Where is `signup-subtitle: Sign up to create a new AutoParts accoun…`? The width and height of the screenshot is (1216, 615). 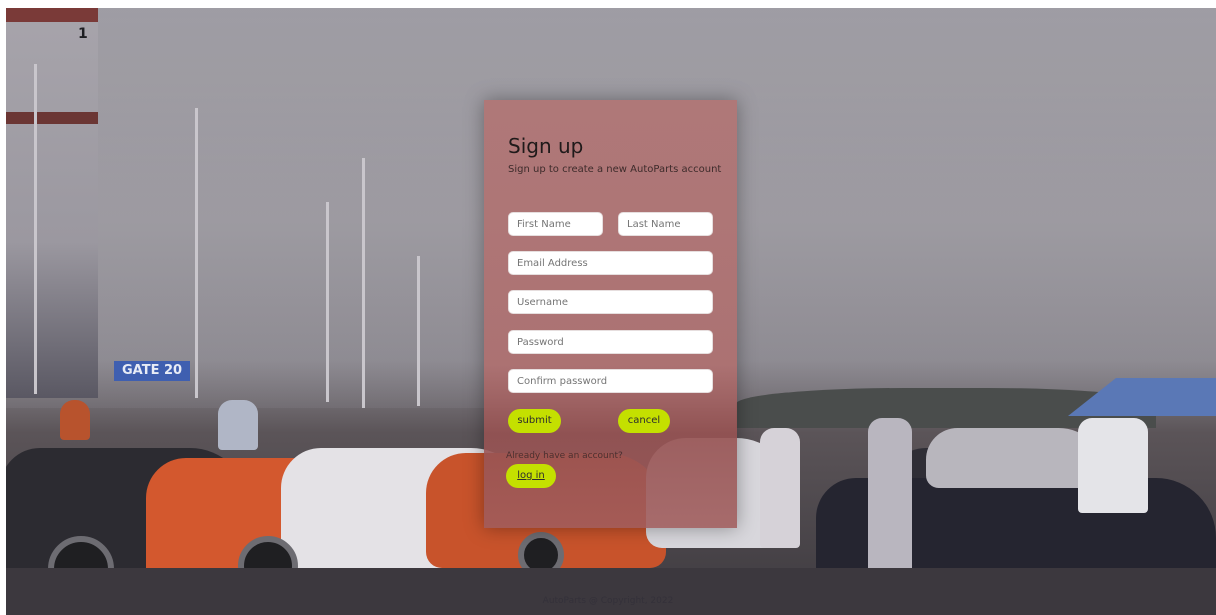
signup-subtitle: Sign up to create a new AutoParts accoun… is located at coordinates (615, 169).